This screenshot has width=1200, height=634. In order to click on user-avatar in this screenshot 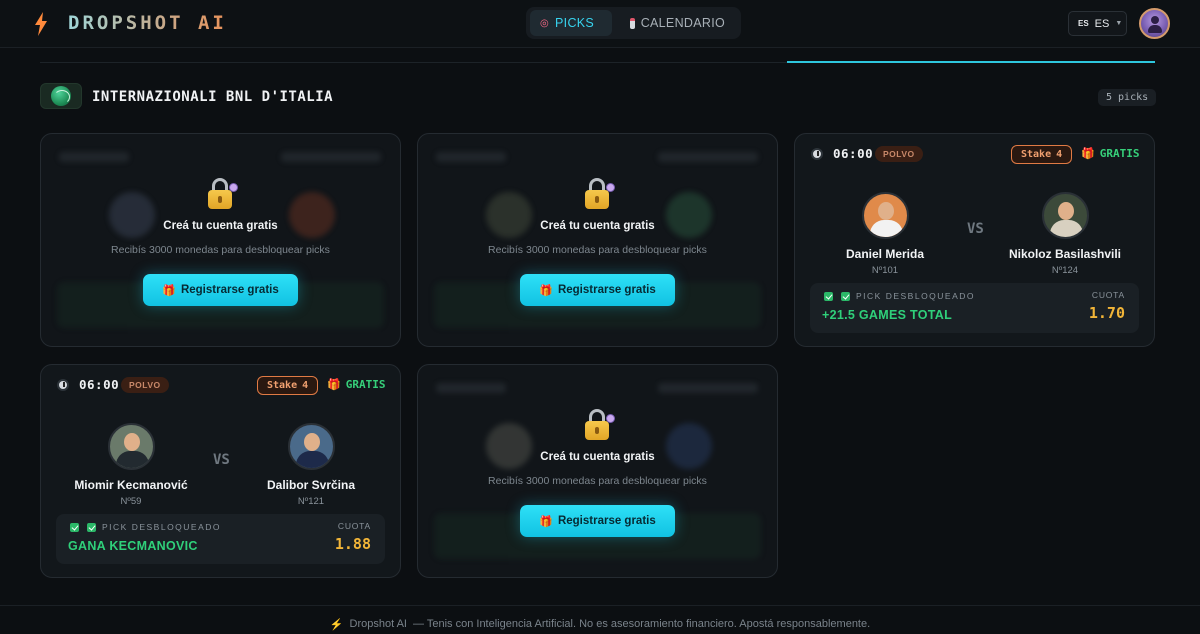, I will do `click(1154, 23)`.